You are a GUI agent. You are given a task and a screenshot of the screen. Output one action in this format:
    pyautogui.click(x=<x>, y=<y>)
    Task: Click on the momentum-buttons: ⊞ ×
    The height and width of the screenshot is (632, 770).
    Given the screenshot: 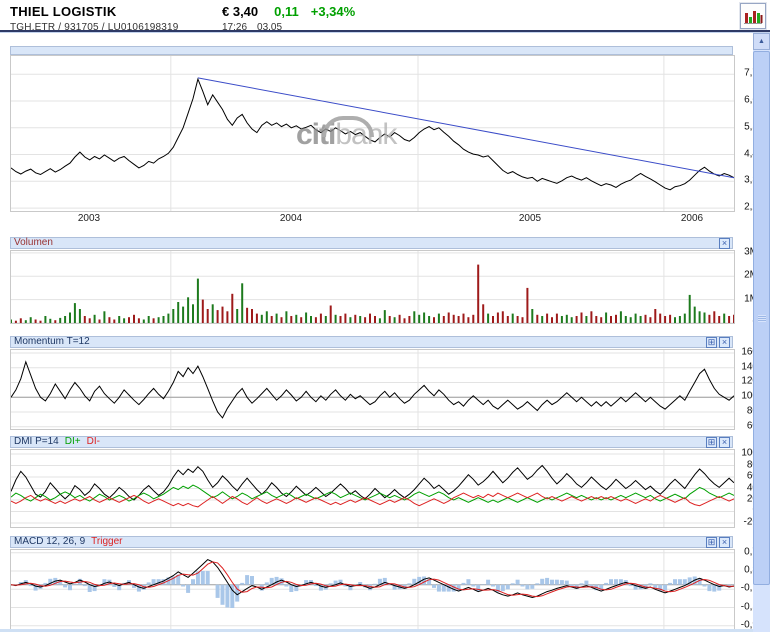 What is the action you would take?
    pyautogui.click(x=718, y=342)
    